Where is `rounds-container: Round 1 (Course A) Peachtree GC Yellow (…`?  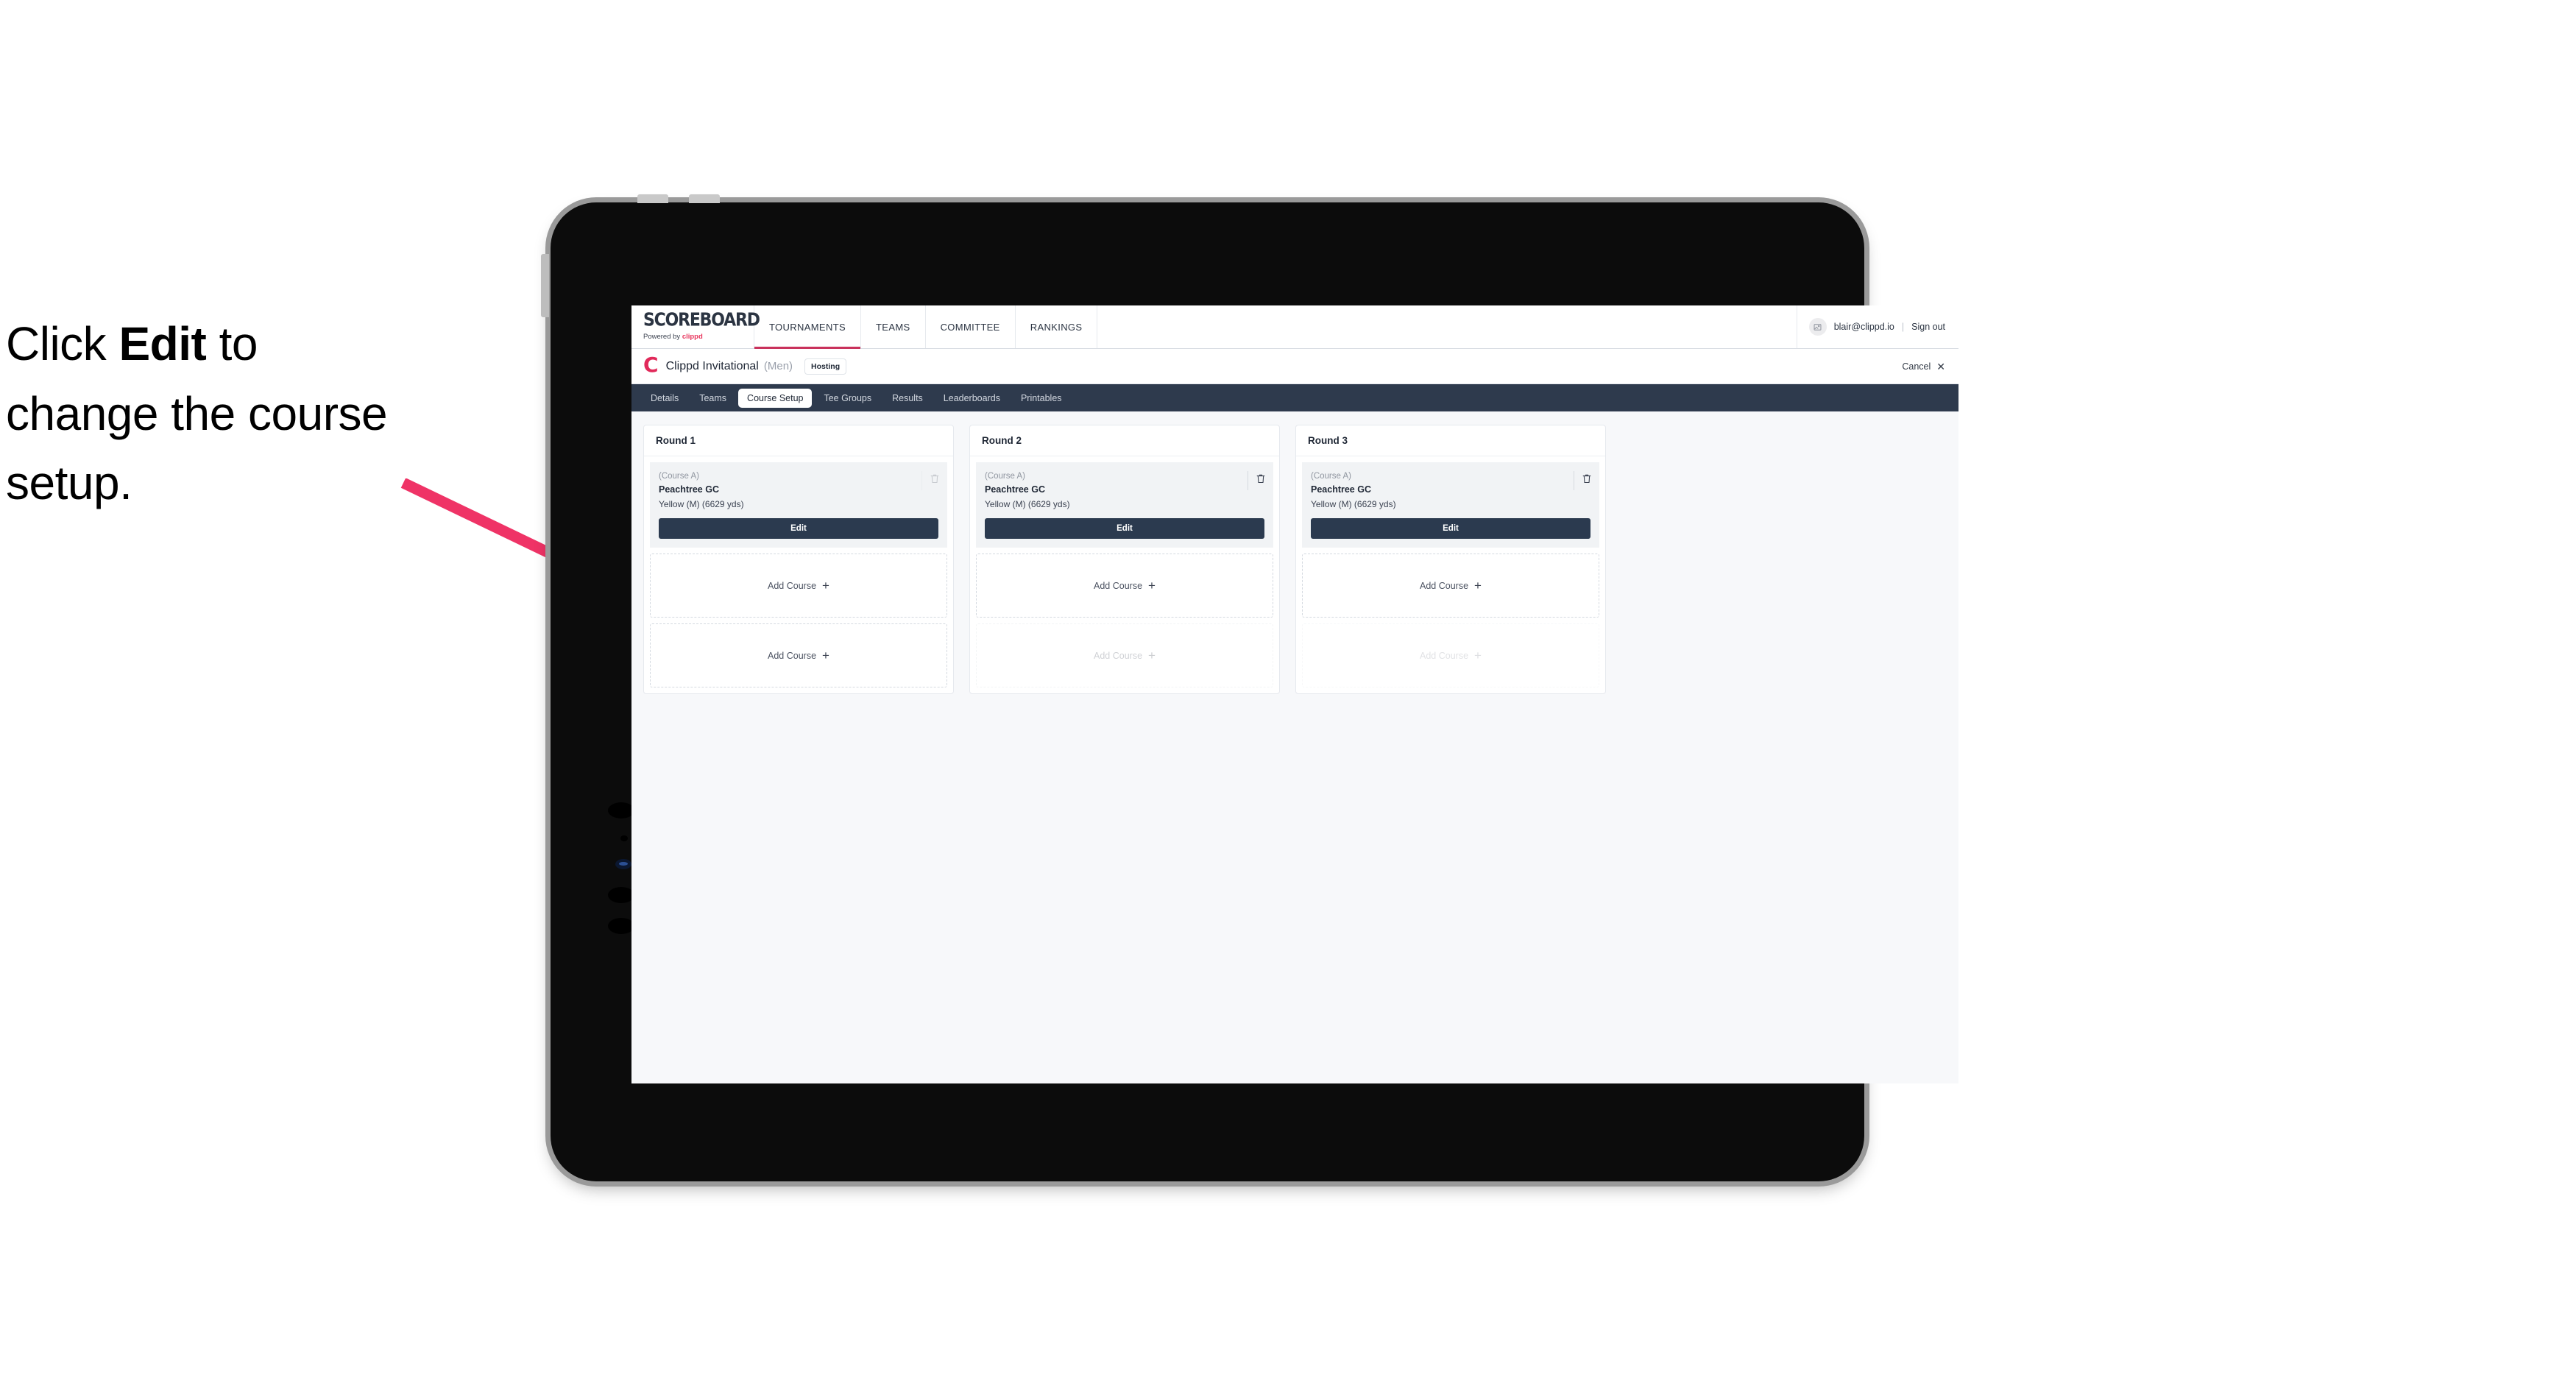
rounds-container: Round 1 (Course A) Peachtree GC Yellow (… is located at coordinates (1294, 553).